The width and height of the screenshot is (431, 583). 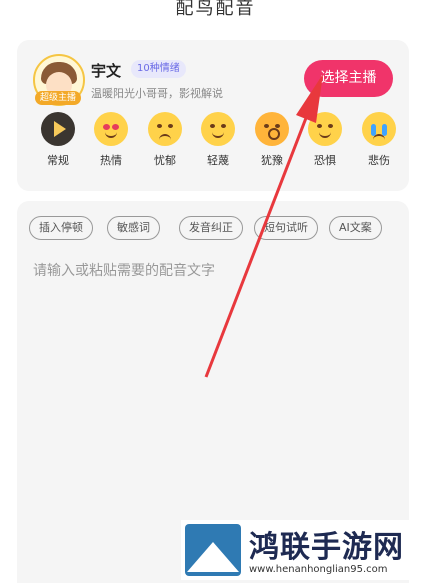 I want to click on editor-toolbar: 插入停顿 敏感词 发音纠正 短句试听 AI文案, so click(x=214, y=228).